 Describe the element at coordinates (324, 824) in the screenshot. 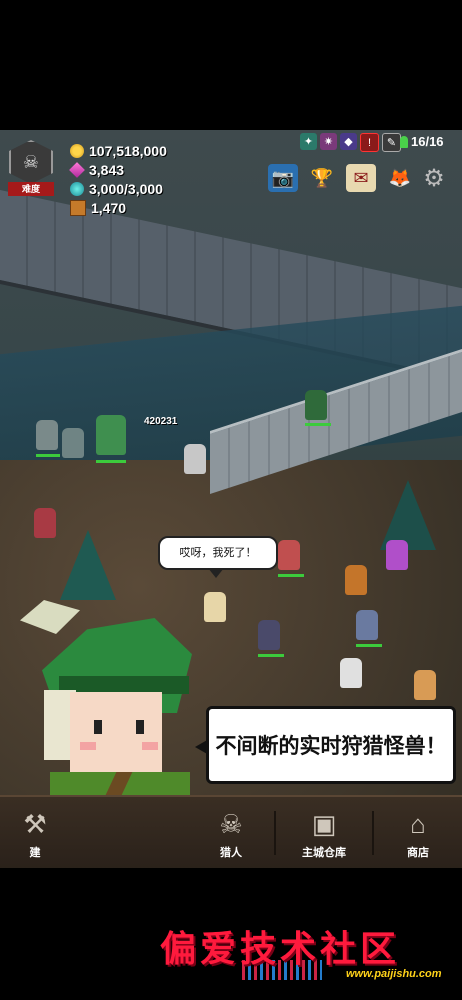

I see `chest-icon: ▣` at that location.